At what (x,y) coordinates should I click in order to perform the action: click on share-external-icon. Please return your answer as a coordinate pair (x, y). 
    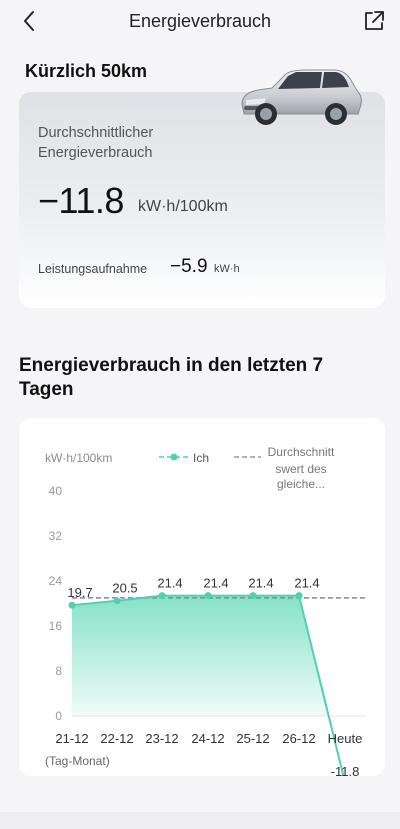
    Looking at the image, I should click on (374, 21).